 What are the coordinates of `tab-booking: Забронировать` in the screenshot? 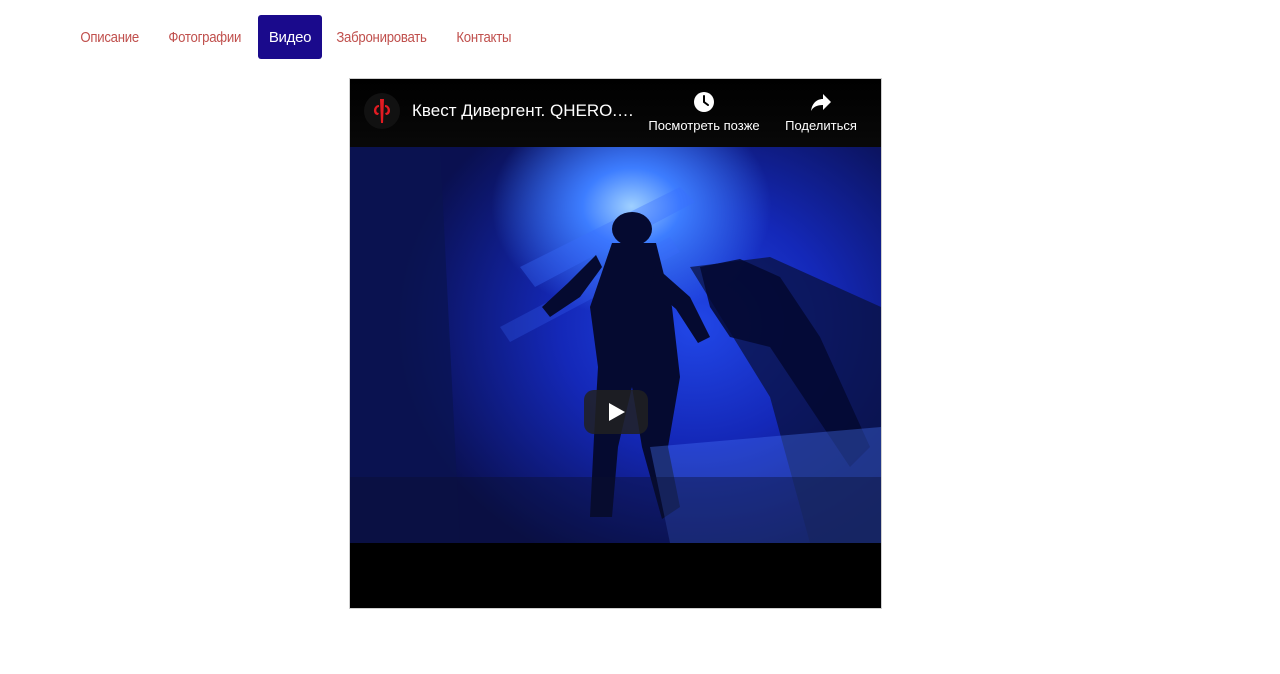 It's located at (381, 37).